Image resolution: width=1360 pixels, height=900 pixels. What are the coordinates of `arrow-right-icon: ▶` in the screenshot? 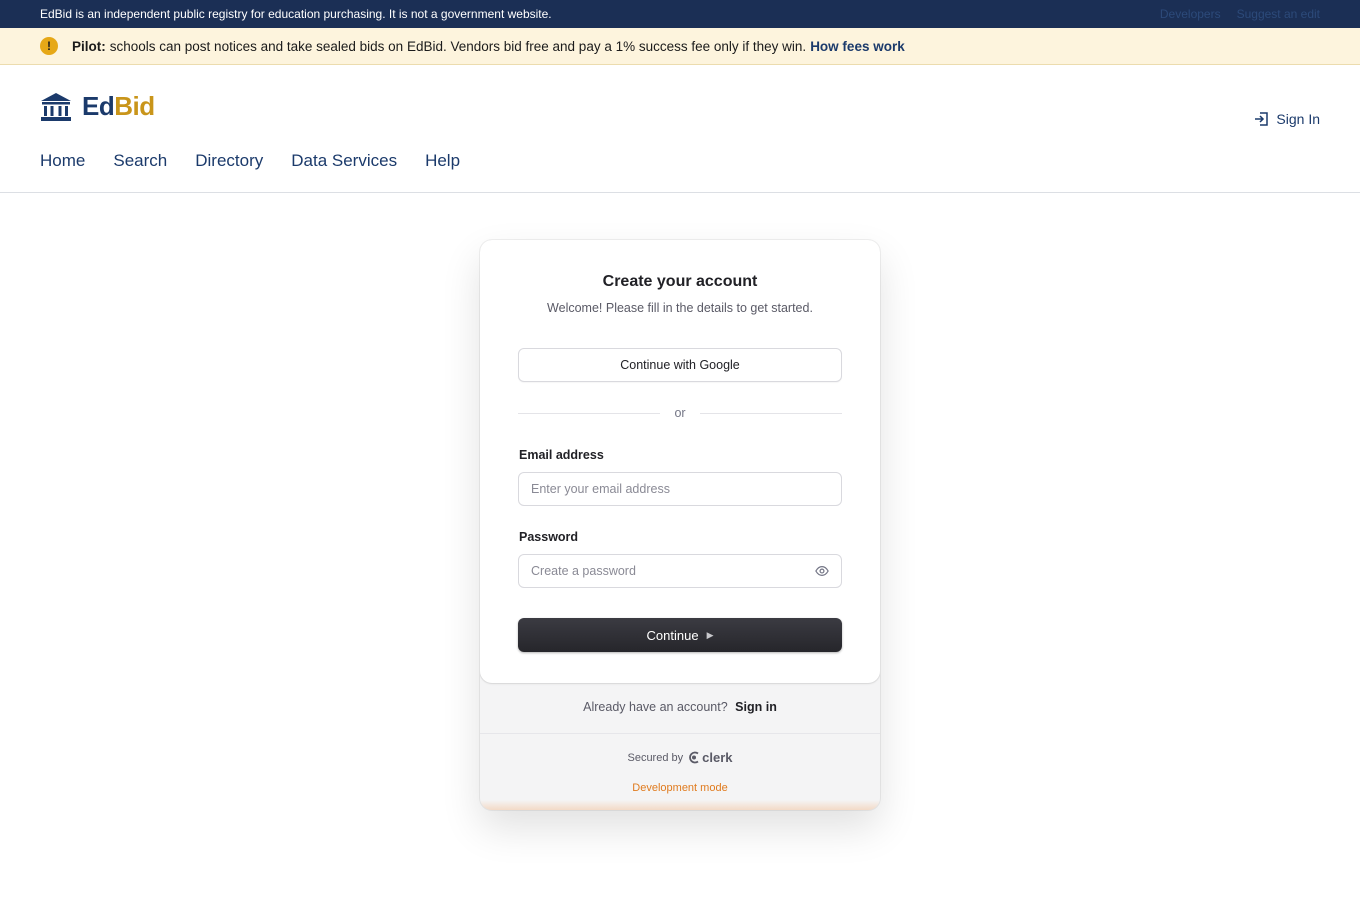 It's located at (710, 634).